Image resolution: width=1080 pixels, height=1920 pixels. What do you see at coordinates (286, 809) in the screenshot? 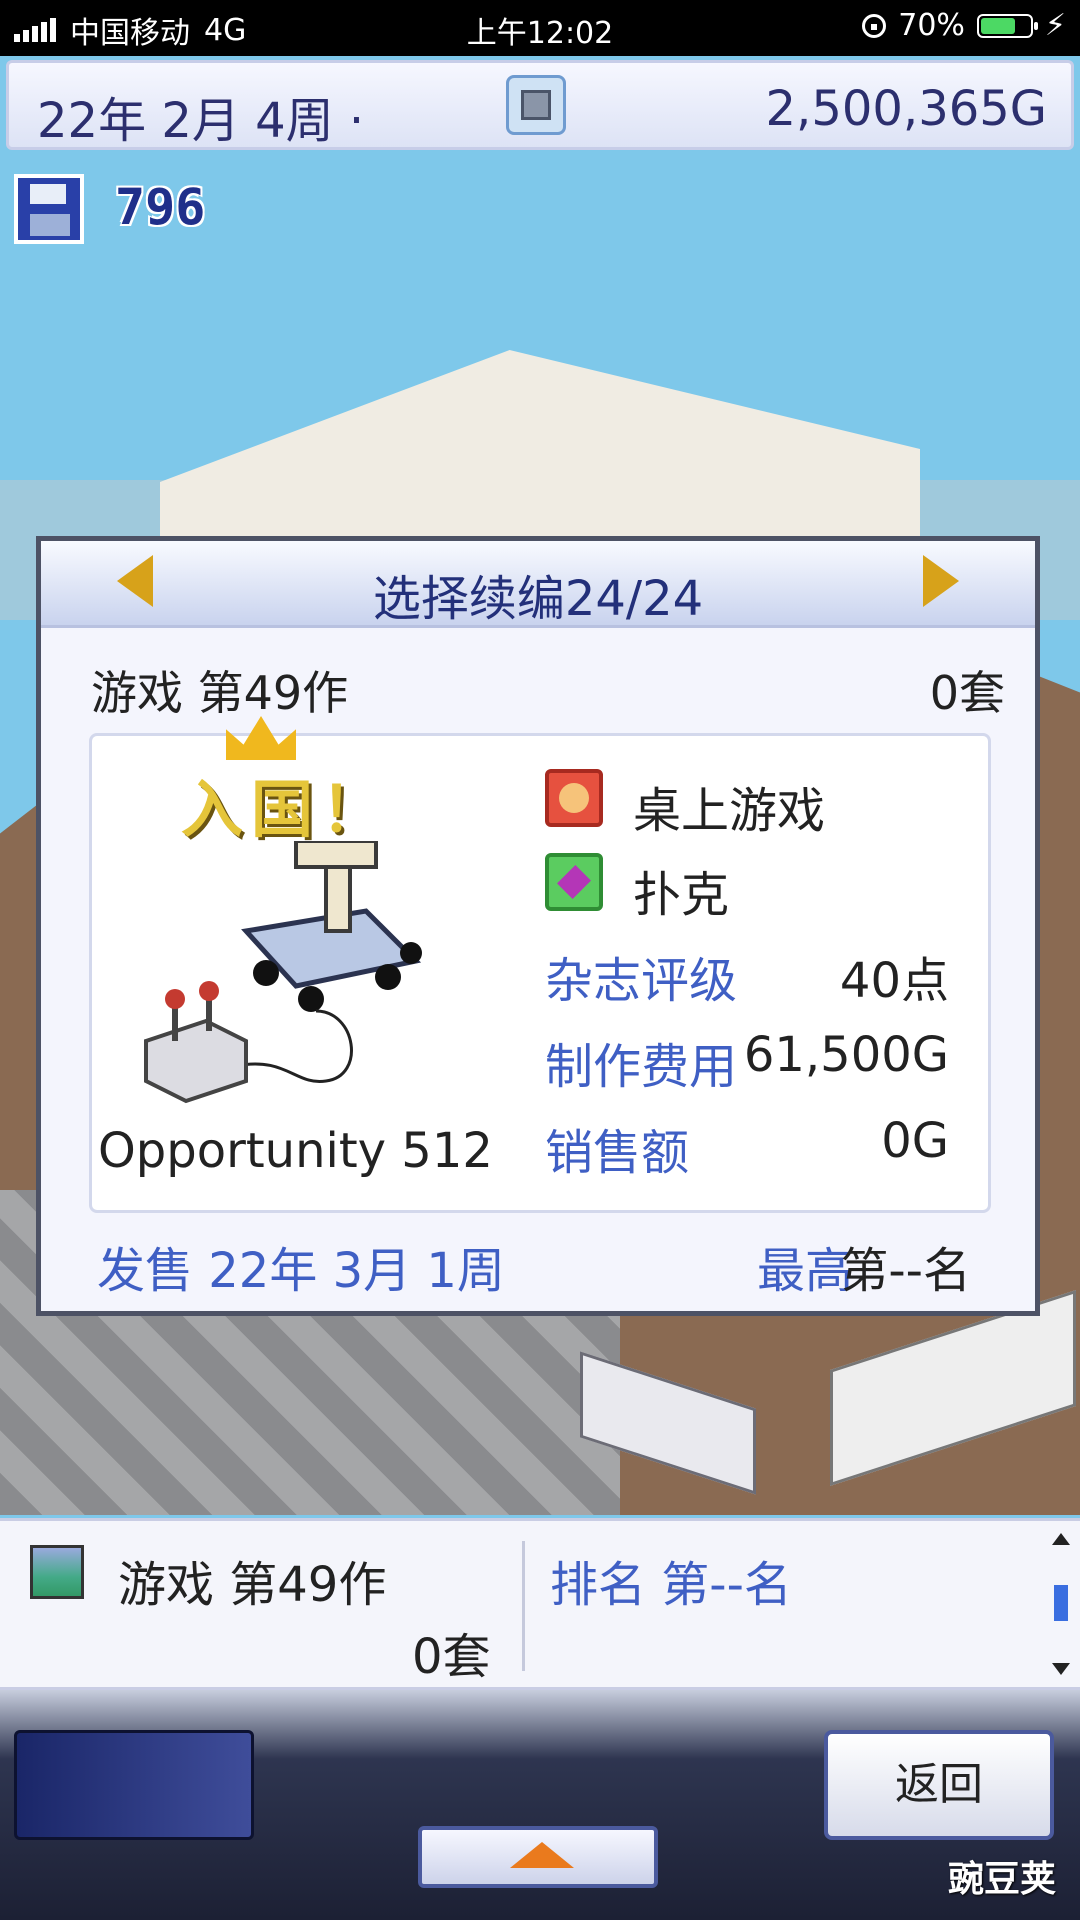
I see `award-label: 入国！` at bounding box center [286, 809].